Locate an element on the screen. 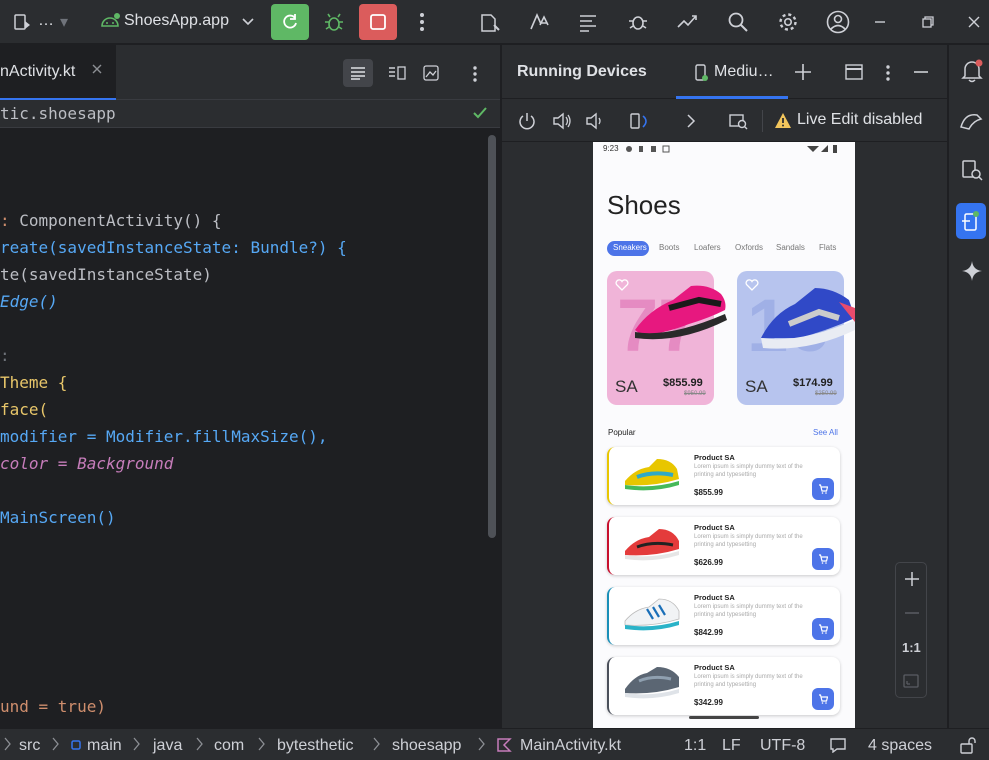 This screenshot has height=760, width=989. line-separator: LF is located at coordinates (731, 746).